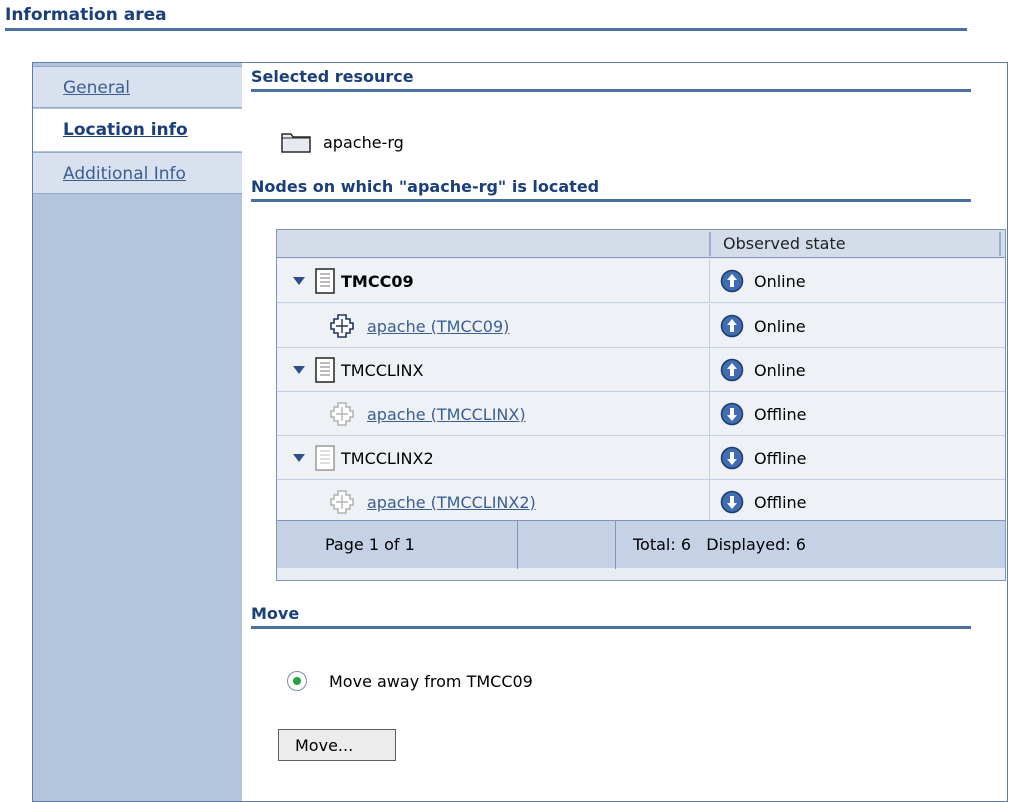  I want to click on resource-link-apache-tmcc09: apache (TMCC09), so click(438, 326).